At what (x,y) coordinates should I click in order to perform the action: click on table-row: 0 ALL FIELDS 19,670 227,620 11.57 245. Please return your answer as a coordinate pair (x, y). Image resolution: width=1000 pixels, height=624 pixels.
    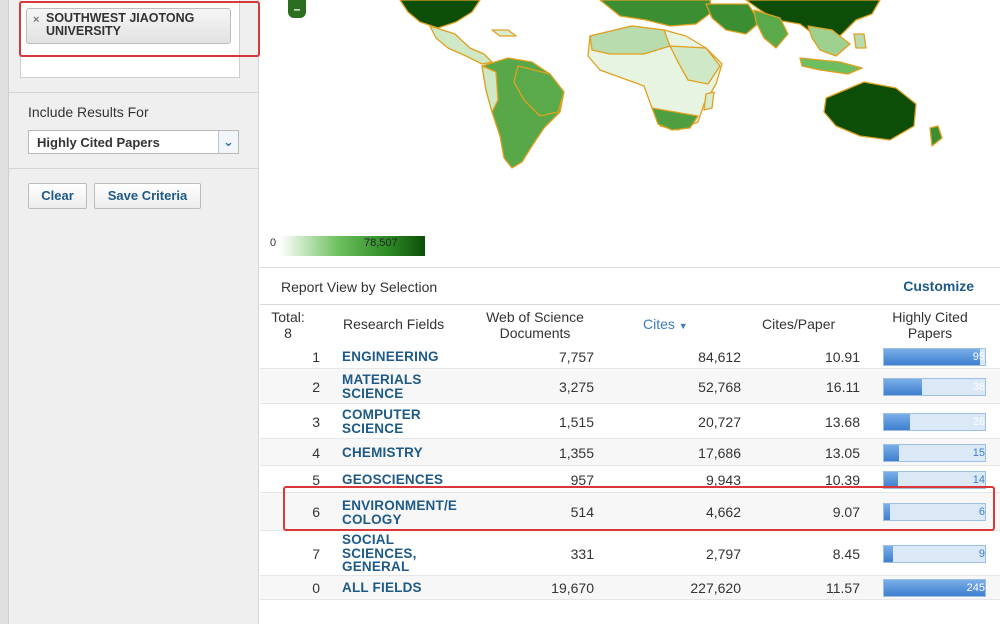
    Looking at the image, I should click on (630, 588).